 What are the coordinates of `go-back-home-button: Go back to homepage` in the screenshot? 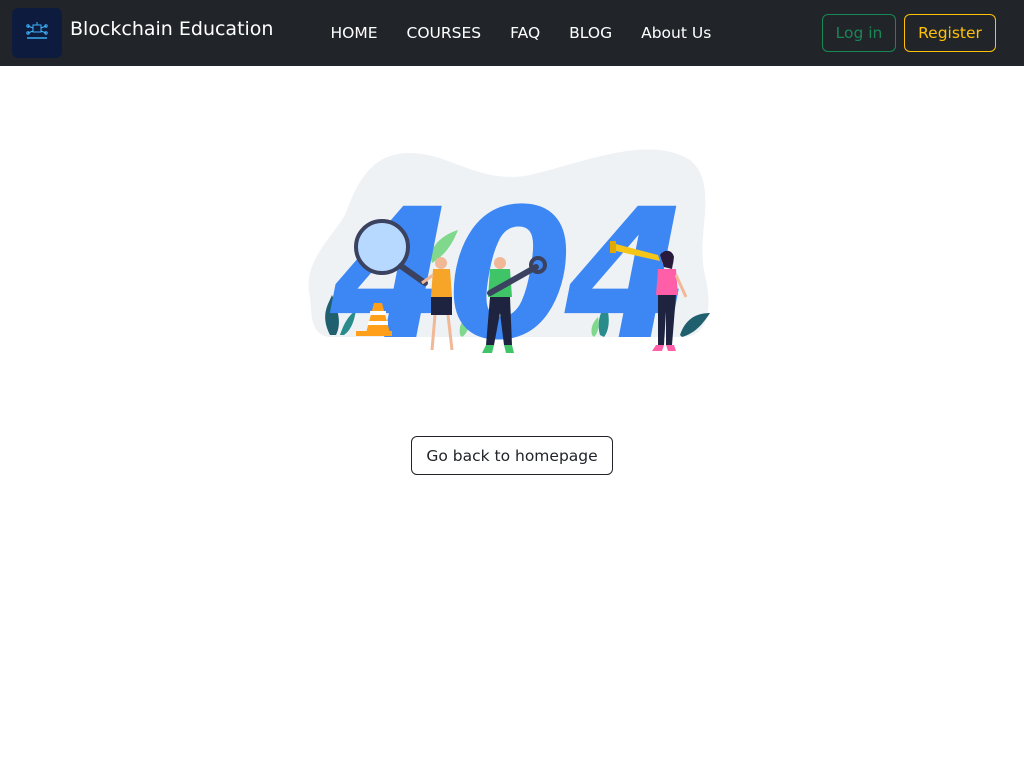 It's located at (512, 455).